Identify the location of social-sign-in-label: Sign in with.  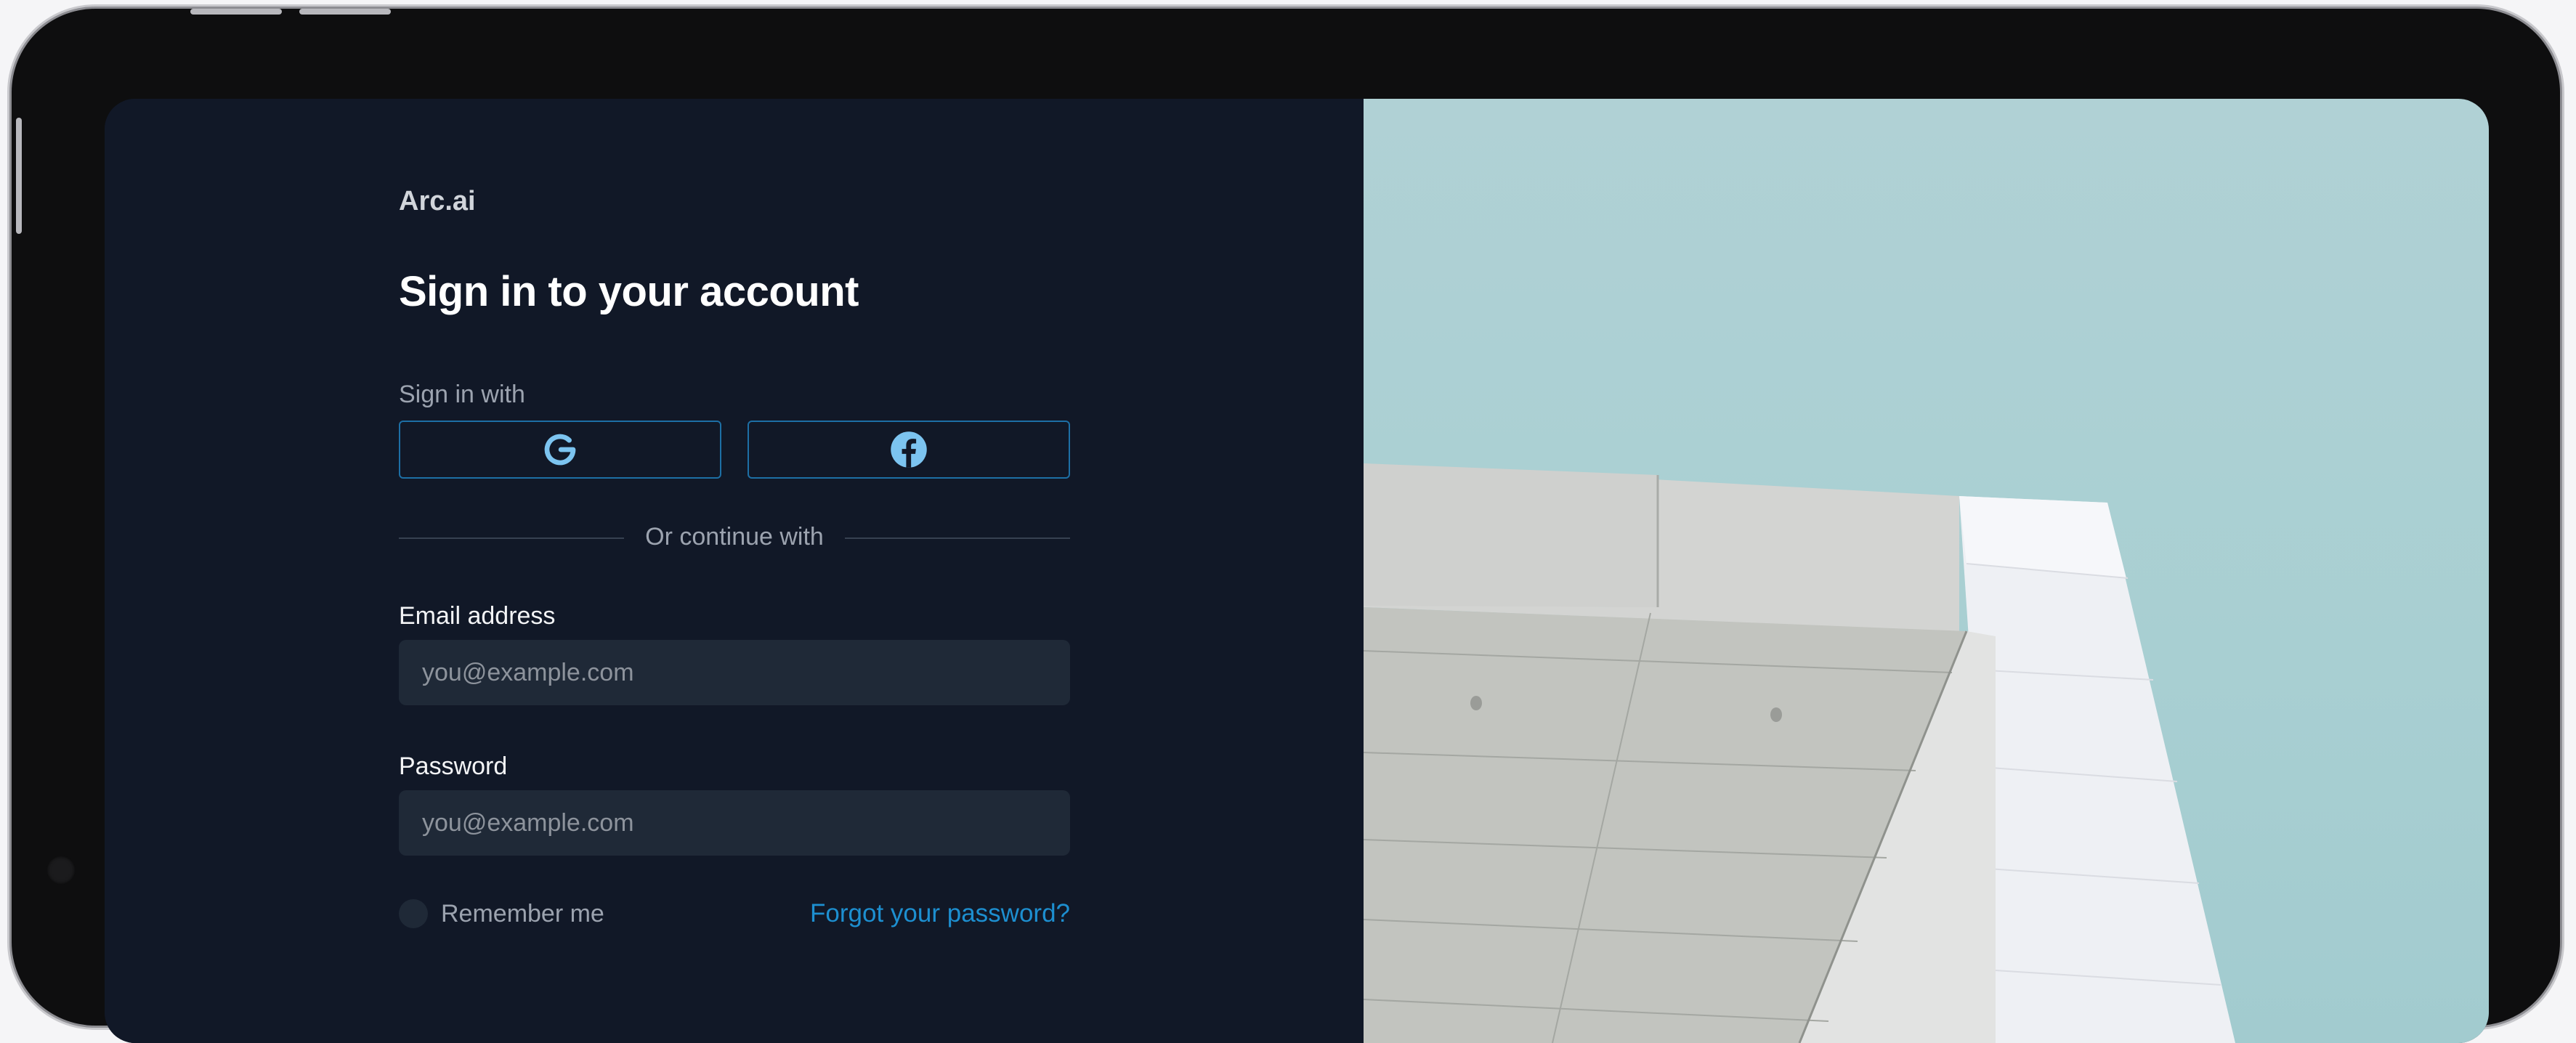
(462, 394).